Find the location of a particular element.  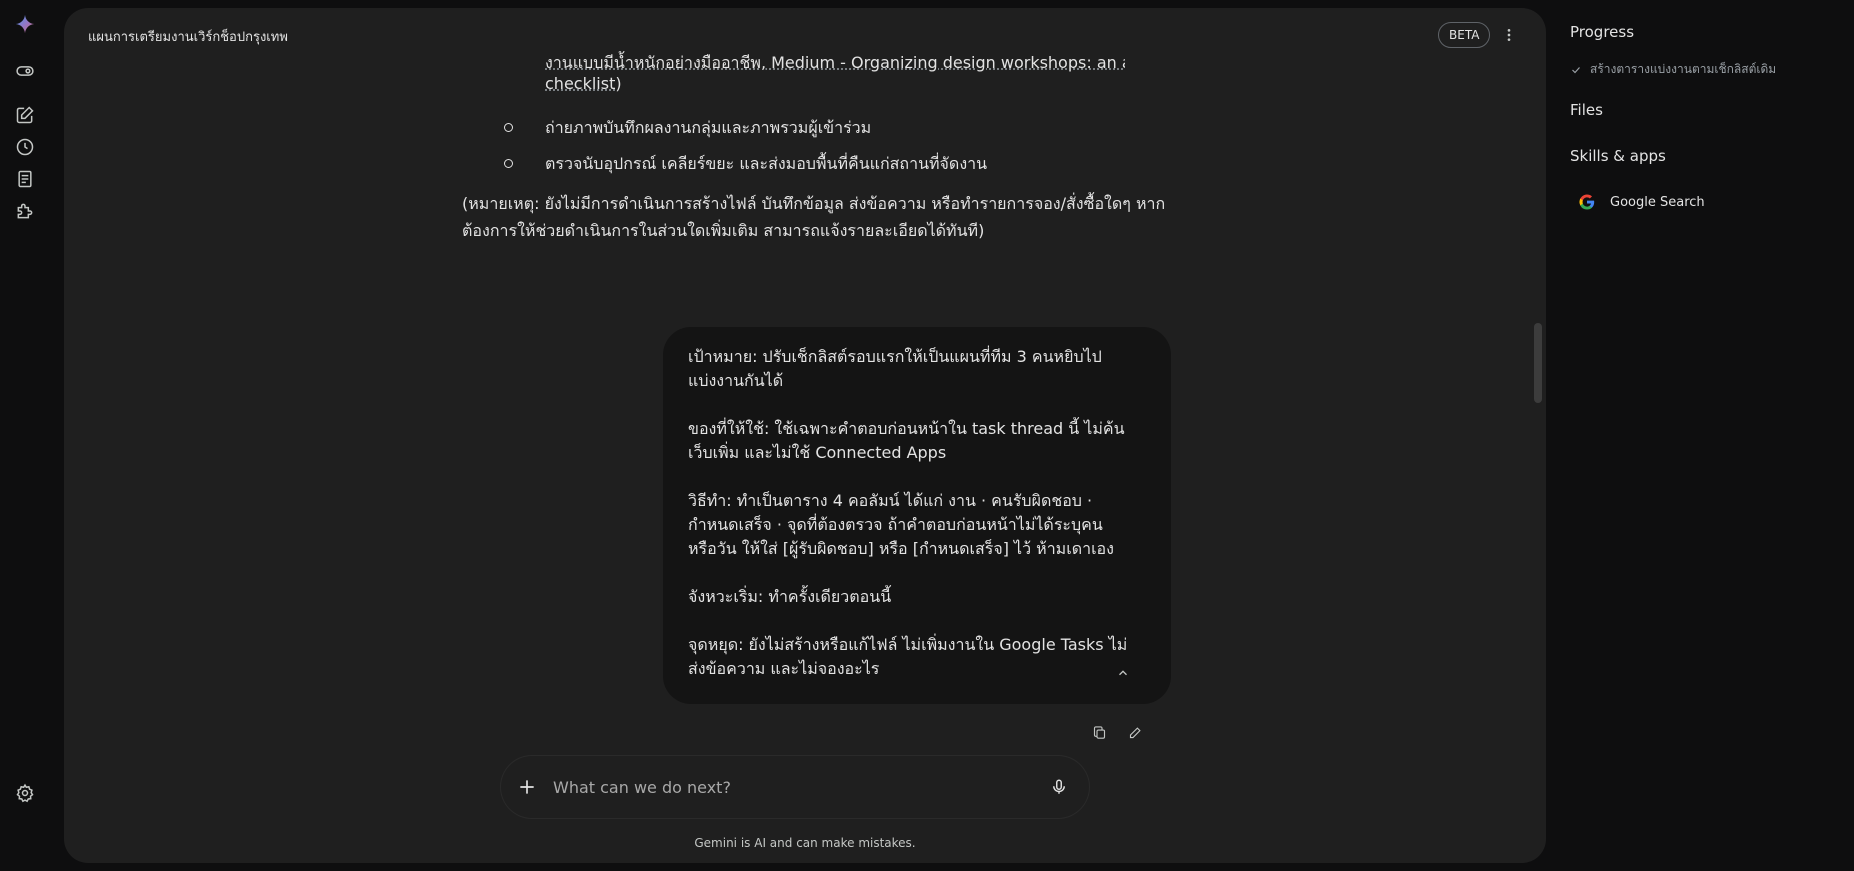

microphone-icon is located at coordinates (1059, 786).